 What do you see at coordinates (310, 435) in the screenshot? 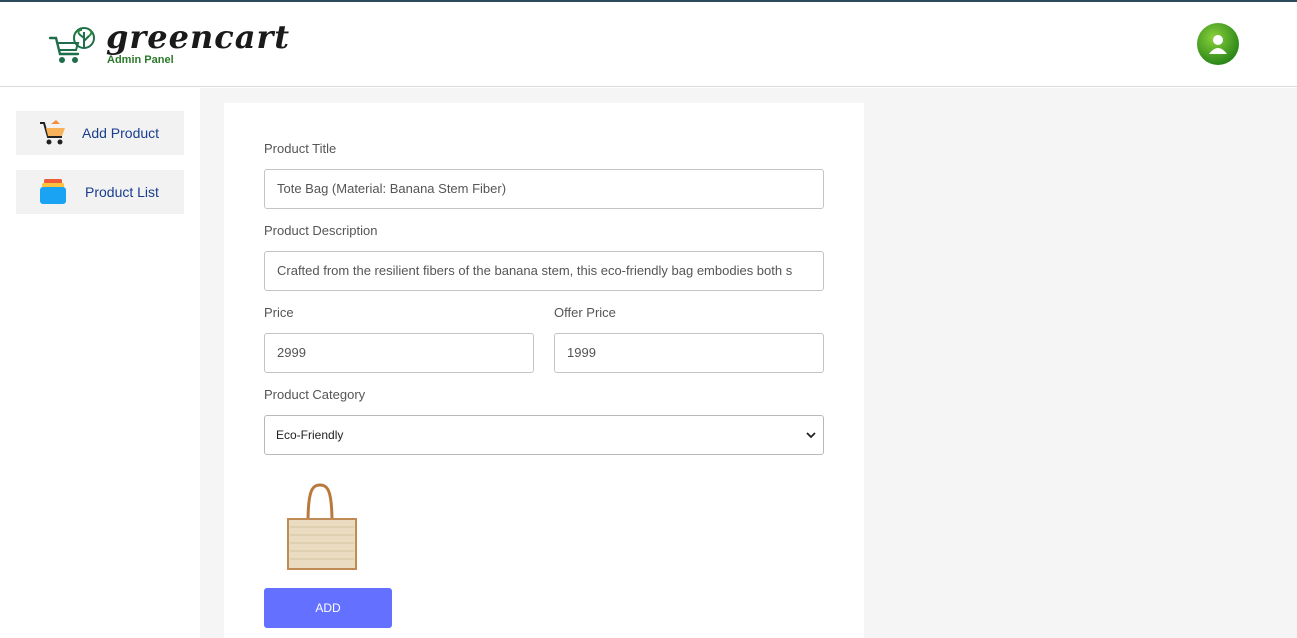
I see `selected-category: Eco-Friendly` at bounding box center [310, 435].